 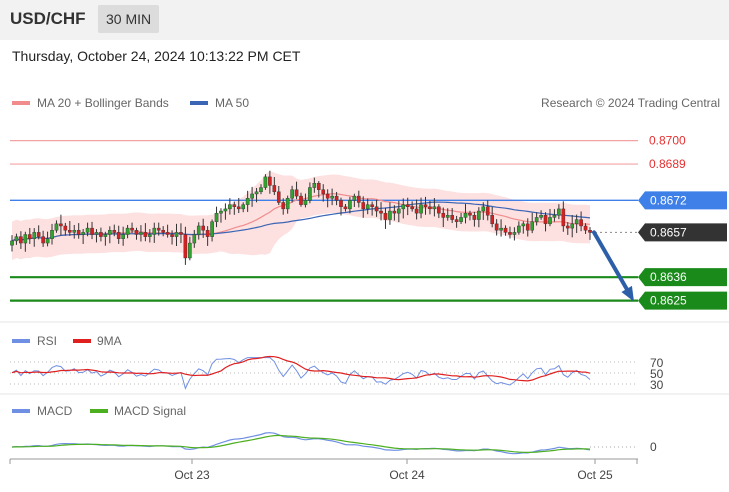 What do you see at coordinates (21, 103) in the screenshot?
I see `legend-swatch-ma20` at bounding box center [21, 103].